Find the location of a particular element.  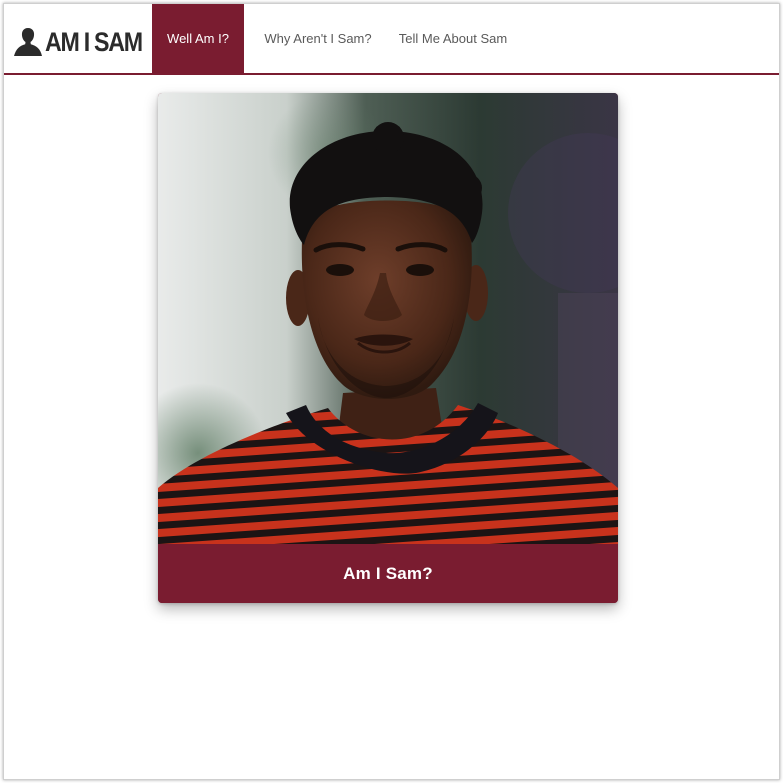

nav-item-label: Well Am I? is located at coordinates (198, 38).